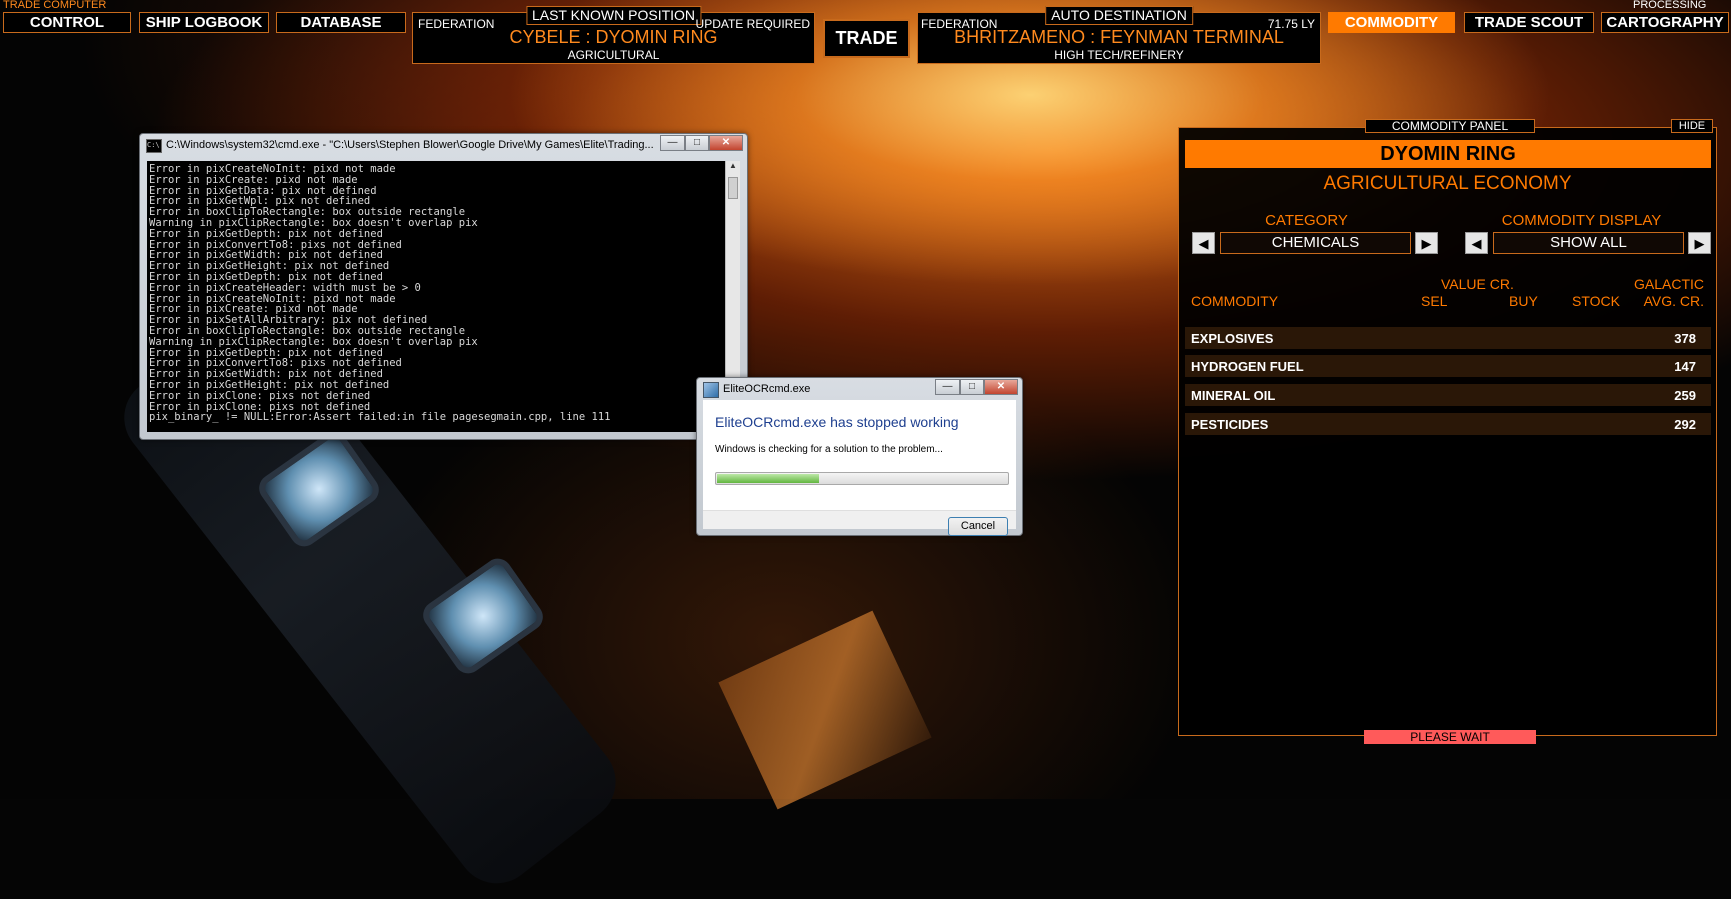 This screenshot has height=899, width=1731. Describe the element at coordinates (1119, 55) in the screenshot. I see `destination-economy: HIGH TECH/REFINERY` at that location.